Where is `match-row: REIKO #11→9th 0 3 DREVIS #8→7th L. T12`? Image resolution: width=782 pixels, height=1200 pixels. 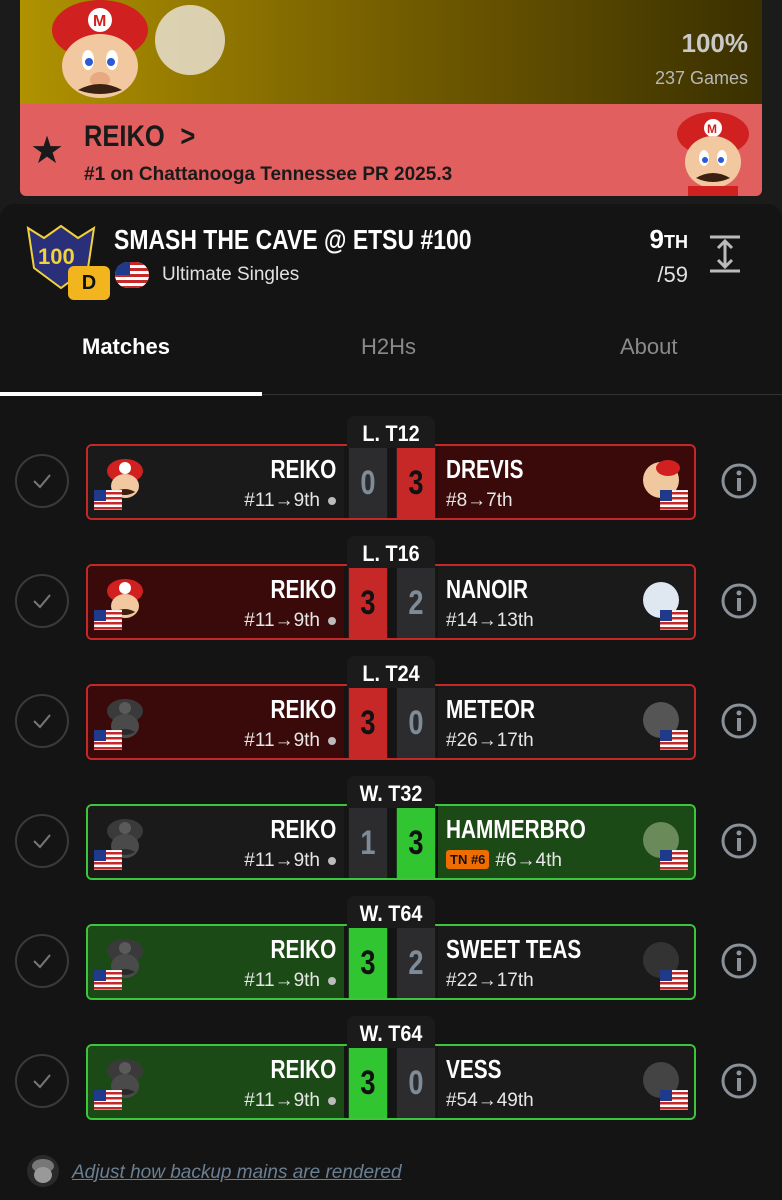
match-row: REIKO #11→9th 0 3 DREVIS #8→7th L. T12 is located at coordinates (391, 478).